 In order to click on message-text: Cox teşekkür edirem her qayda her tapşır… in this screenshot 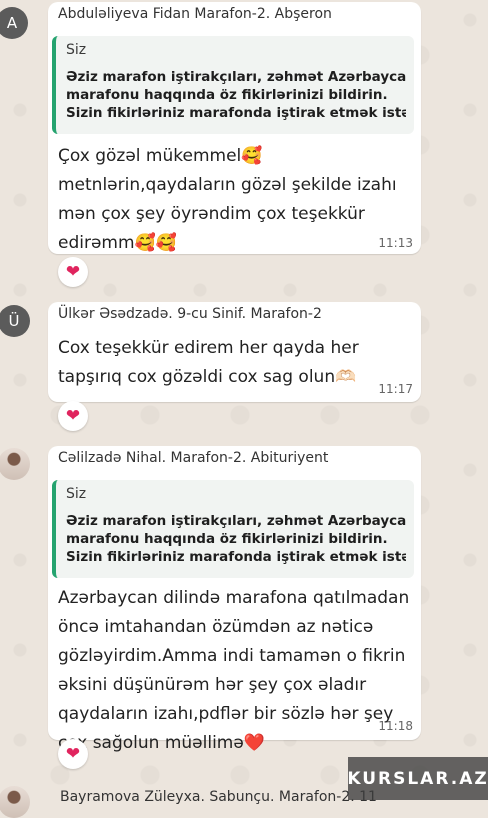, I will do `click(208, 362)`.